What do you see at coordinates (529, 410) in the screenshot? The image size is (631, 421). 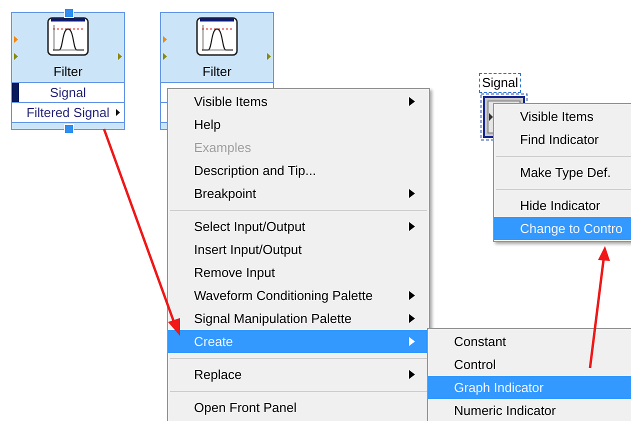 I see `menu-item: Numeric Indicator` at bounding box center [529, 410].